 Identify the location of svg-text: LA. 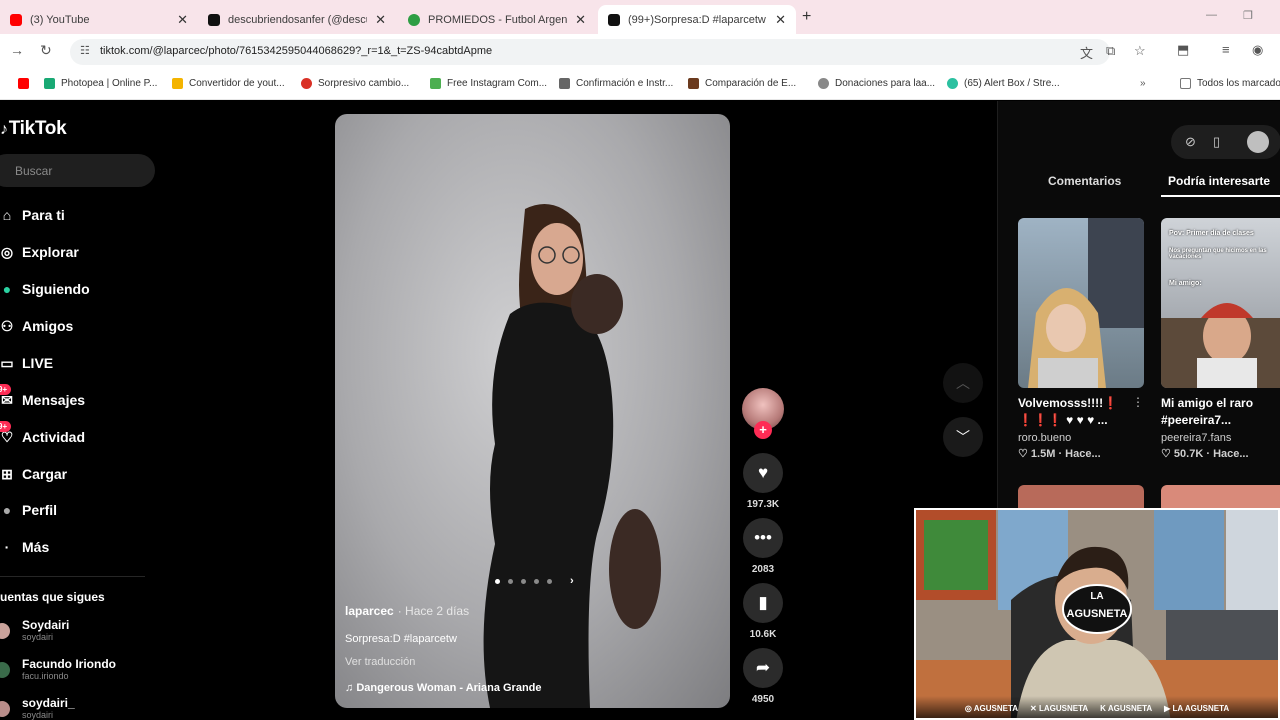
(1096, 596).